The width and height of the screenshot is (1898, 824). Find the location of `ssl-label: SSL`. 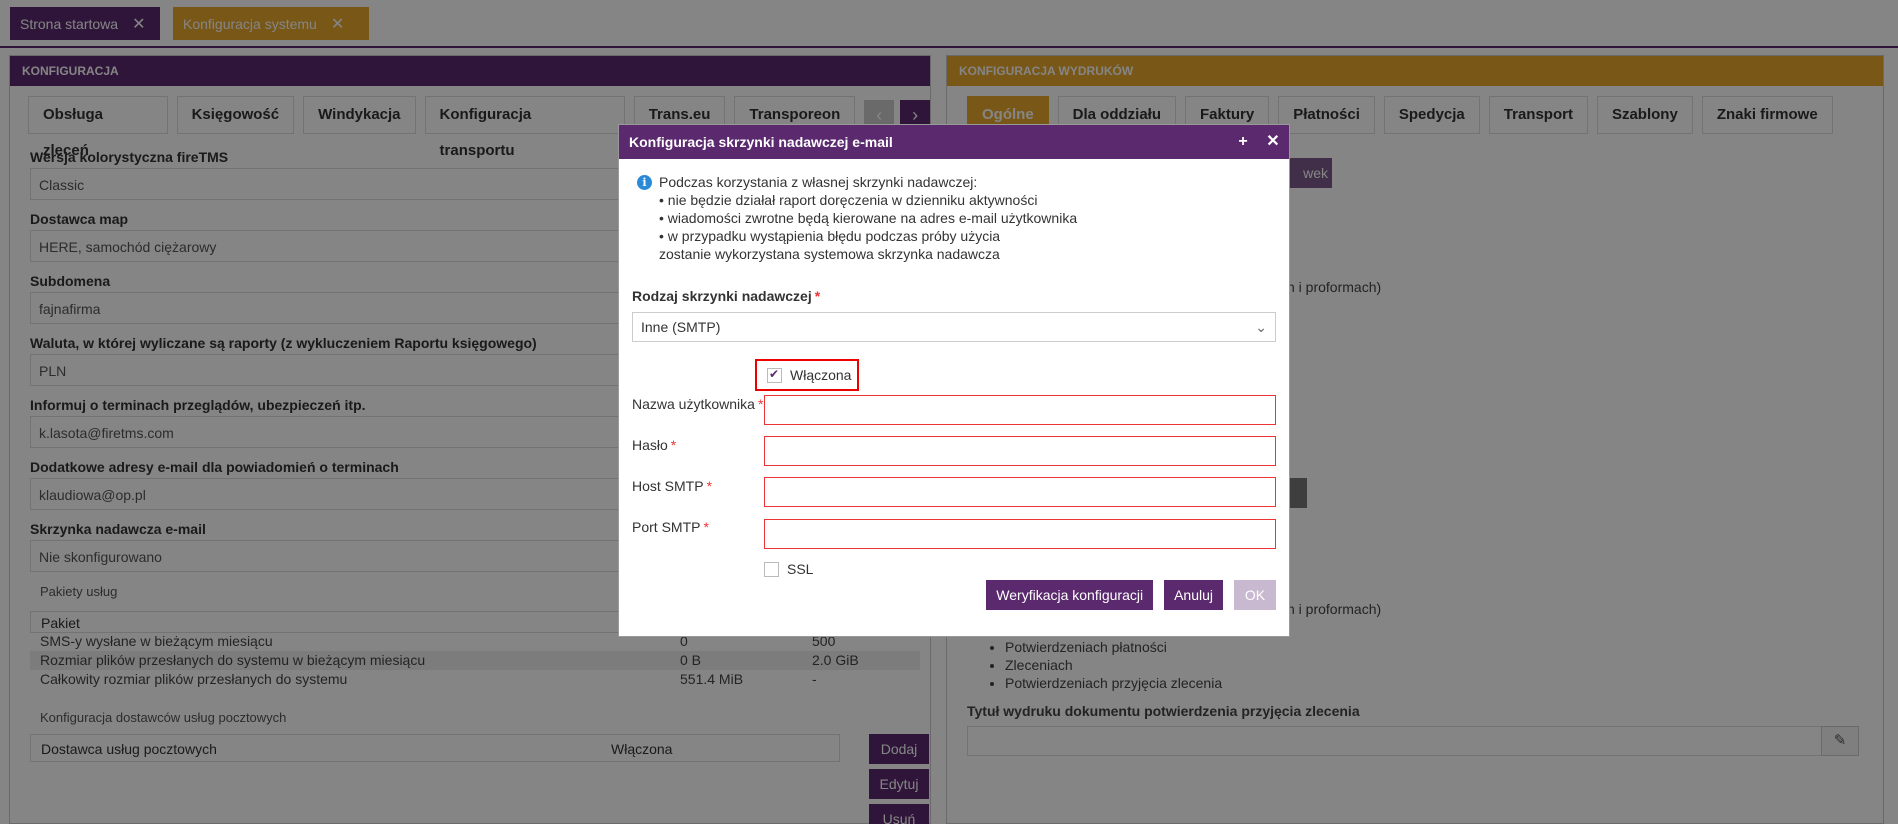

ssl-label: SSL is located at coordinates (800, 569).